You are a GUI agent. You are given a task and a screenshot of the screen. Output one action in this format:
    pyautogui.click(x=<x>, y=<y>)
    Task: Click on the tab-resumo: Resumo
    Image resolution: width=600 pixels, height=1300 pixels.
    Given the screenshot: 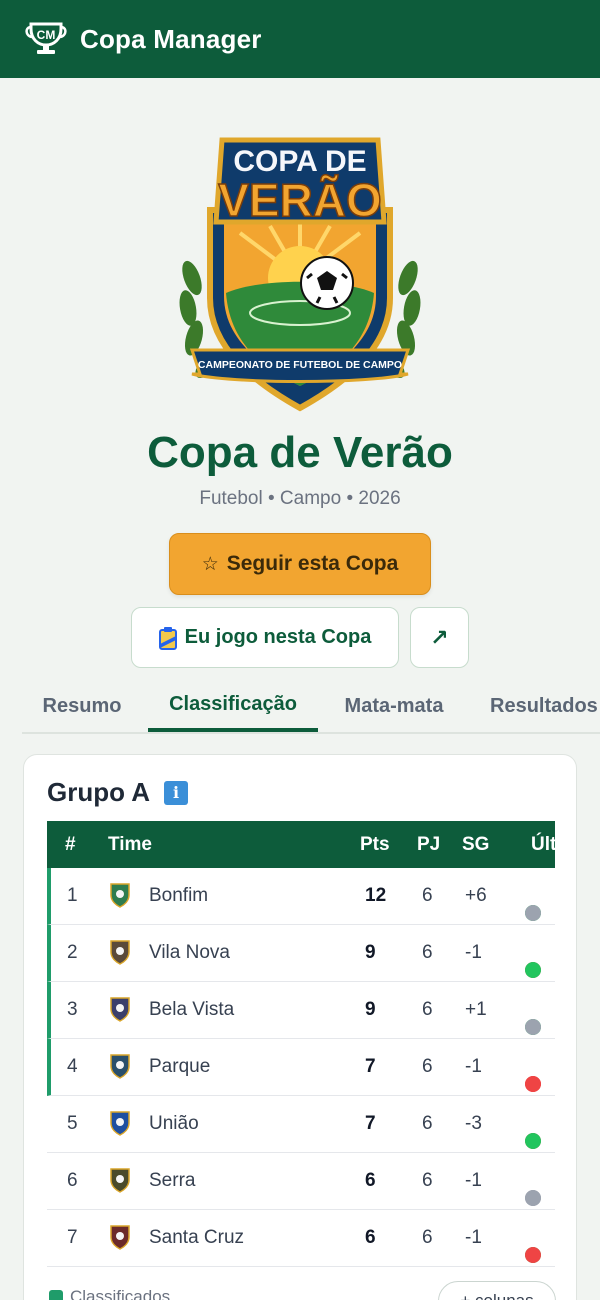 What is the action you would take?
    pyautogui.click(x=82, y=706)
    